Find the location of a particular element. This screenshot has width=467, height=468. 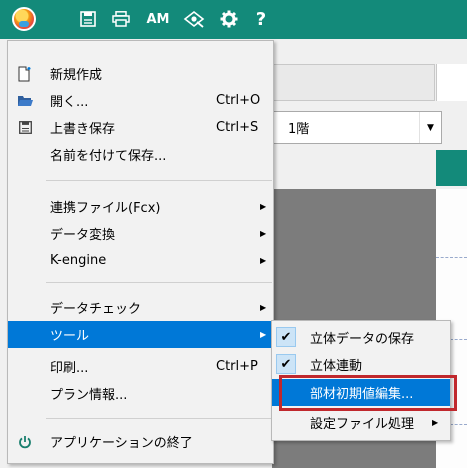

submenu-item-label: 設定ファイル処理 is located at coordinates (362, 424).